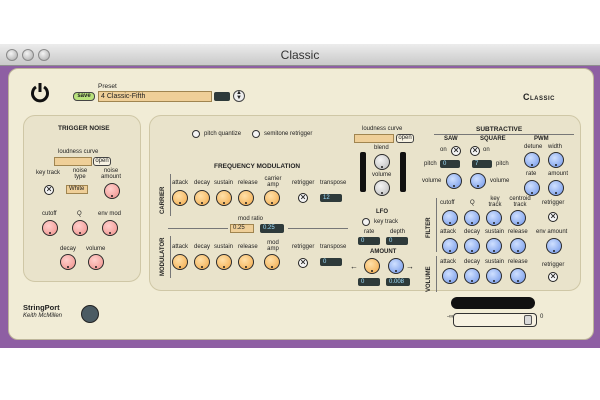 The width and height of the screenshot is (600, 400). Describe the element at coordinates (500, 181) in the screenshot. I see `square-volume-label: volume` at that location.